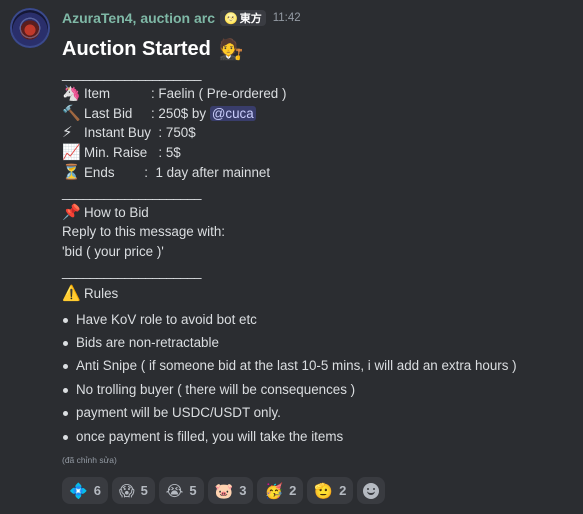 This screenshot has height=514, width=583. Describe the element at coordinates (126, 491) in the screenshot. I see `anime-face-icon: 😱` at that location.